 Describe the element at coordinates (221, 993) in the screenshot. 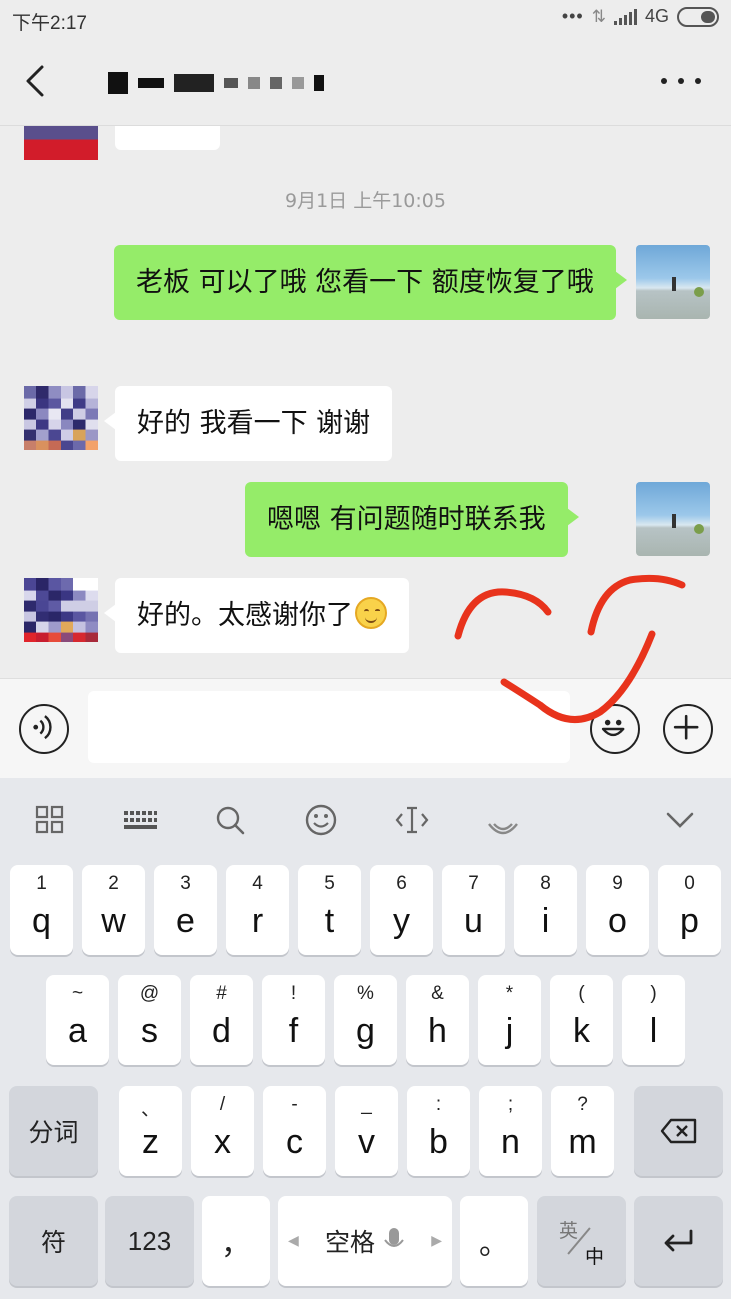

I see `key-secondary-label: #` at that location.